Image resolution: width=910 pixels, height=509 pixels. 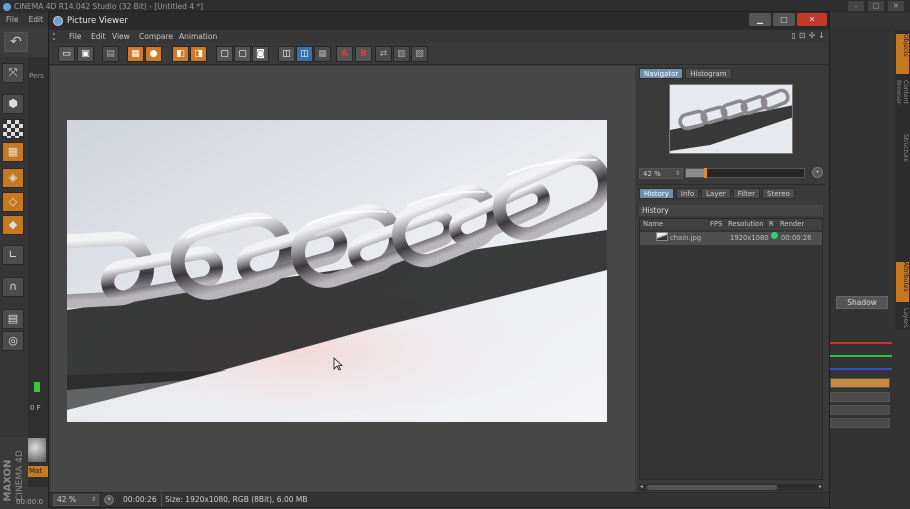 I want to click on pv-minimize-button: ▁, so click(x=760, y=19).